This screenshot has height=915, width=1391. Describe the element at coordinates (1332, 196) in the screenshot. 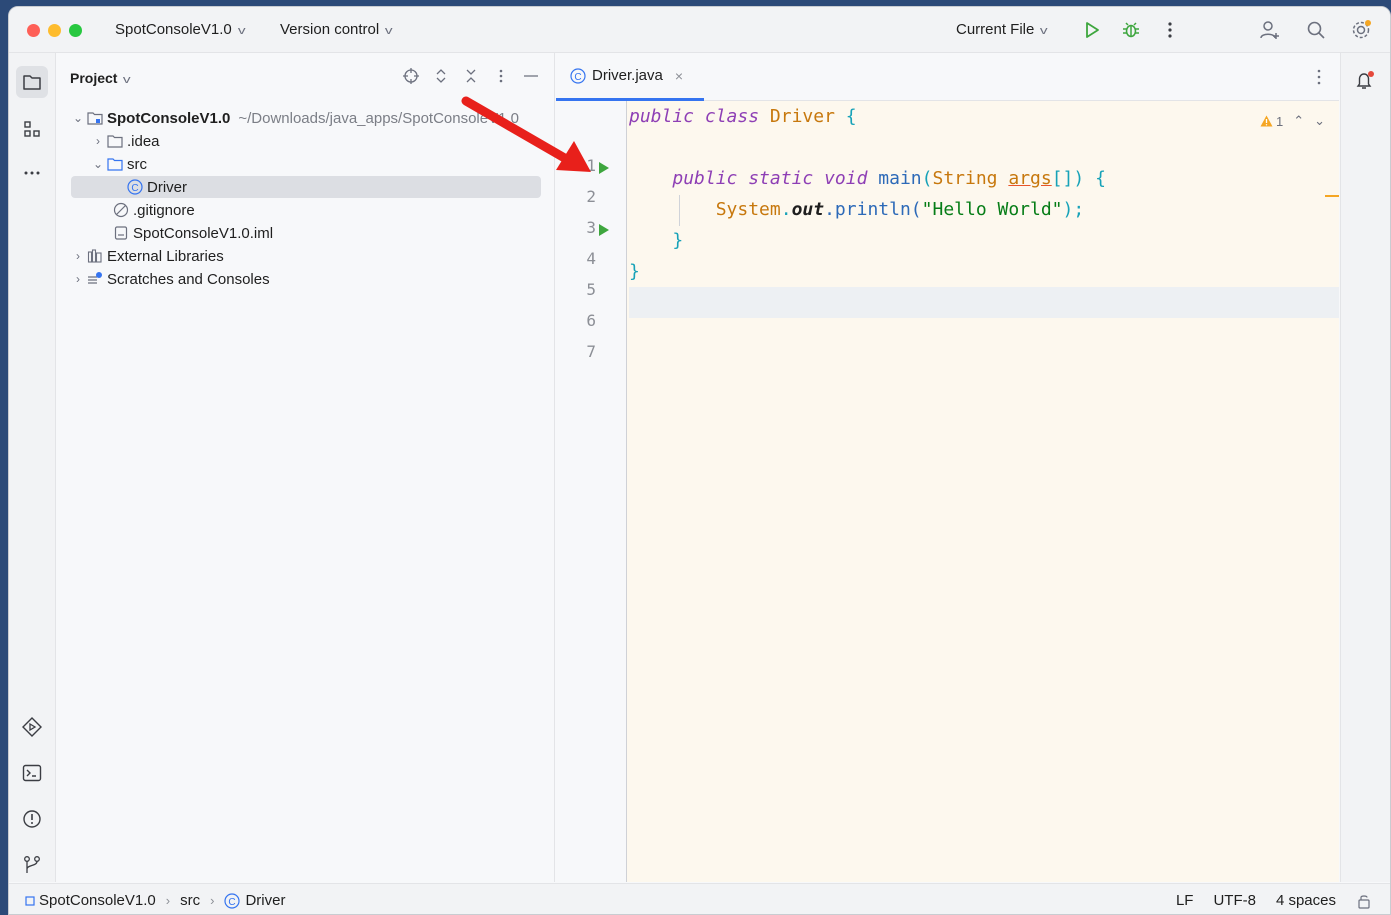

I see `warning-stripe-marker` at that location.